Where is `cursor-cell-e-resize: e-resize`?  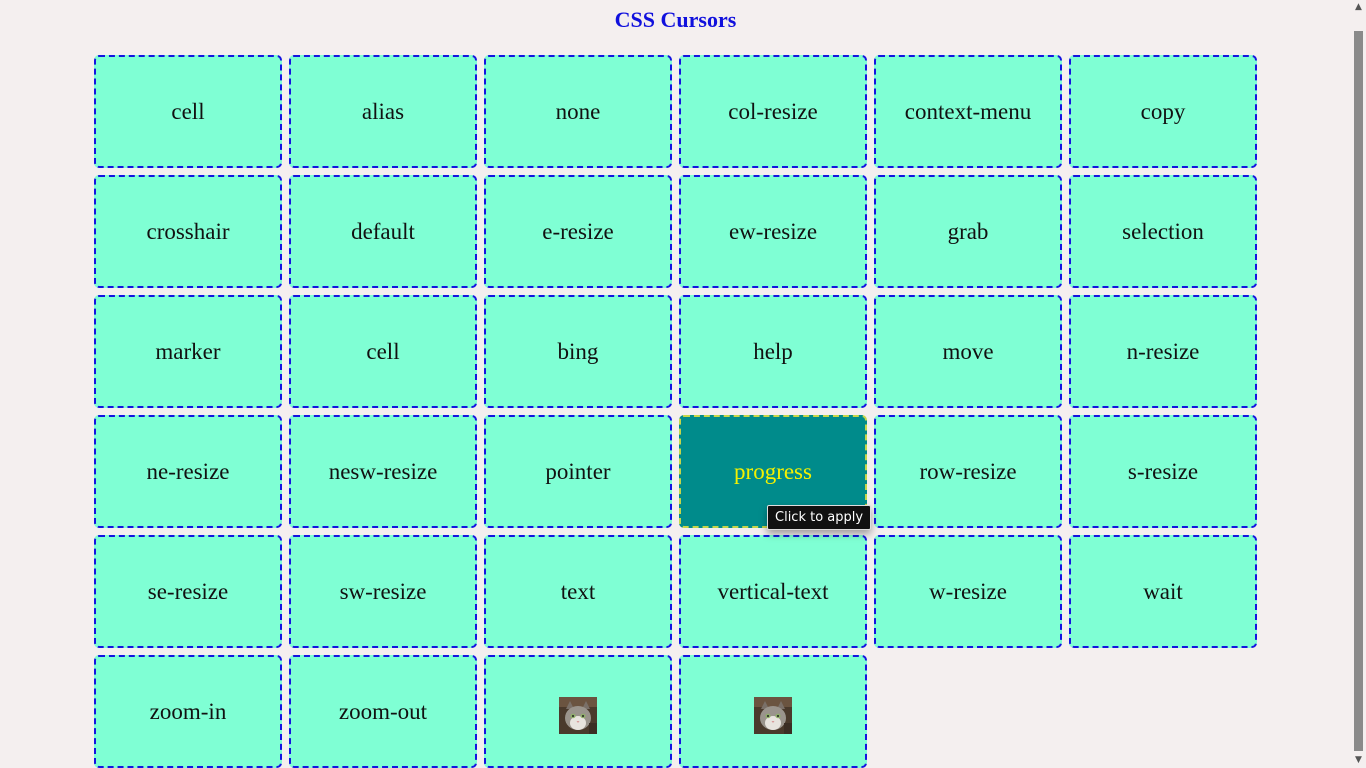
cursor-cell-e-resize: e-resize is located at coordinates (578, 231).